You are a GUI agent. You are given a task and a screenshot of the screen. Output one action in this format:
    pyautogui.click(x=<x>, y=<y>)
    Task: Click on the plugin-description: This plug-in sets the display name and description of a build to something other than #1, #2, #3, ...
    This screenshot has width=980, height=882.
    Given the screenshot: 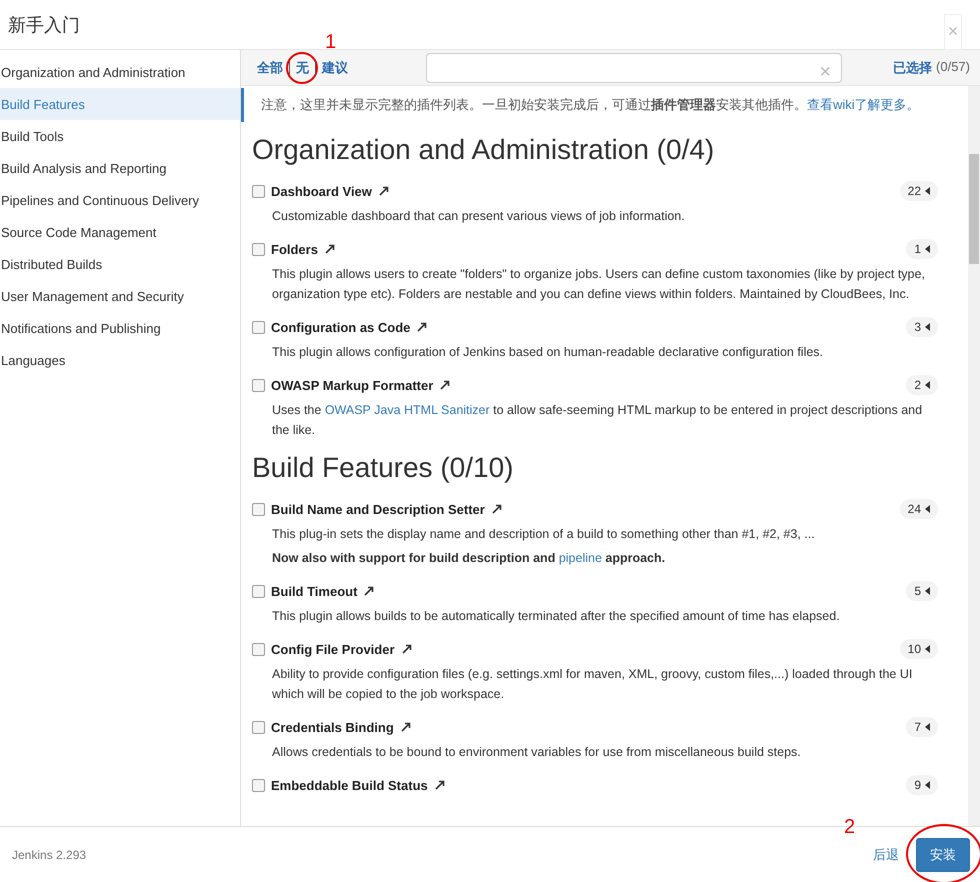 What is the action you would take?
    pyautogui.click(x=544, y=534)
    